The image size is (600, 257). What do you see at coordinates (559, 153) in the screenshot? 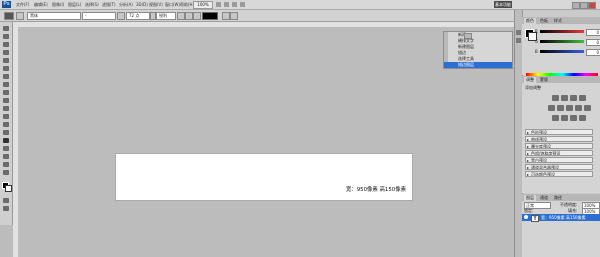
I see `preset-hue-saturation: ▸ 色相/饱和度预设` at bounding box center [559, 153].